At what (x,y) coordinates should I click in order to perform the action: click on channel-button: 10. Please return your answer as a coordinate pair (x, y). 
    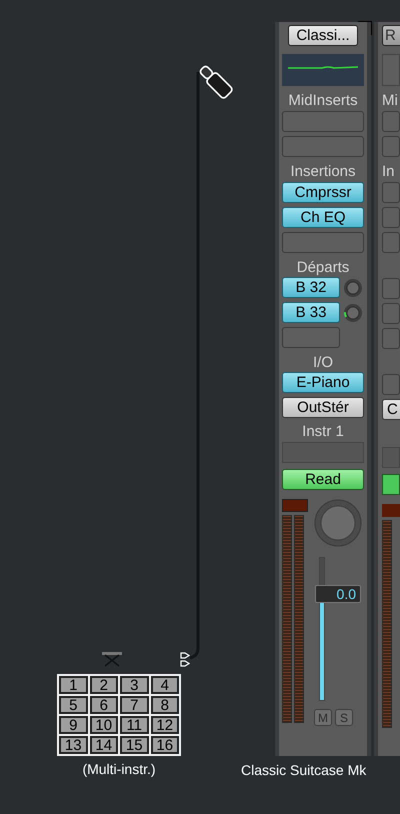
    Looking at the image, I should click on (104, 725).